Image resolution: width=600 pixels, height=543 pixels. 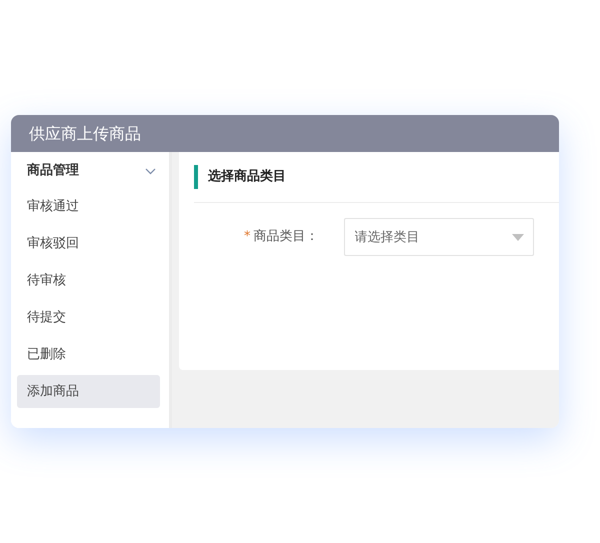 What do you see at coordinates (88, 354) in the screenshot?
I see `menu-item: 已删除` at bounding box center [88, 354].